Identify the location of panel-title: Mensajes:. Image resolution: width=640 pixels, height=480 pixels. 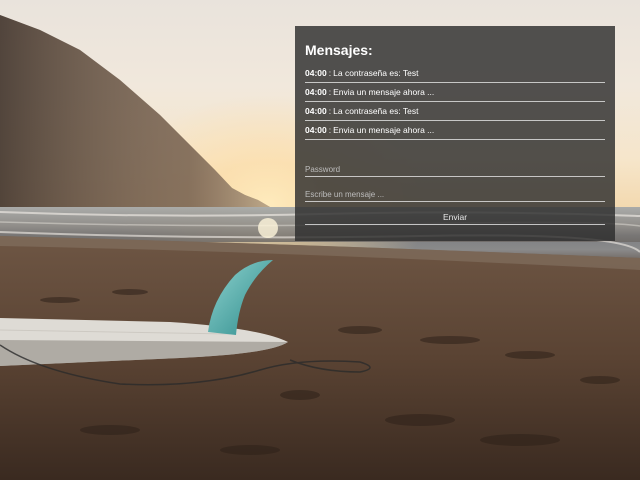
(339, 50).